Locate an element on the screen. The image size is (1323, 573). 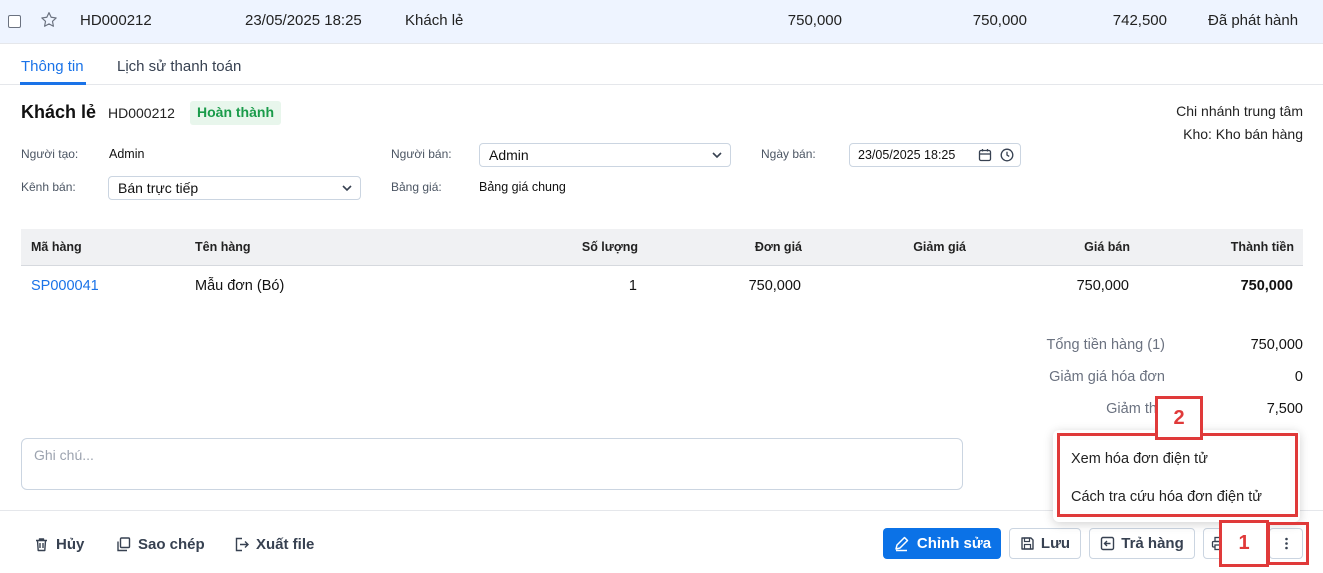
customer-name: Khách lẻ is located at coordinates (59, 112).